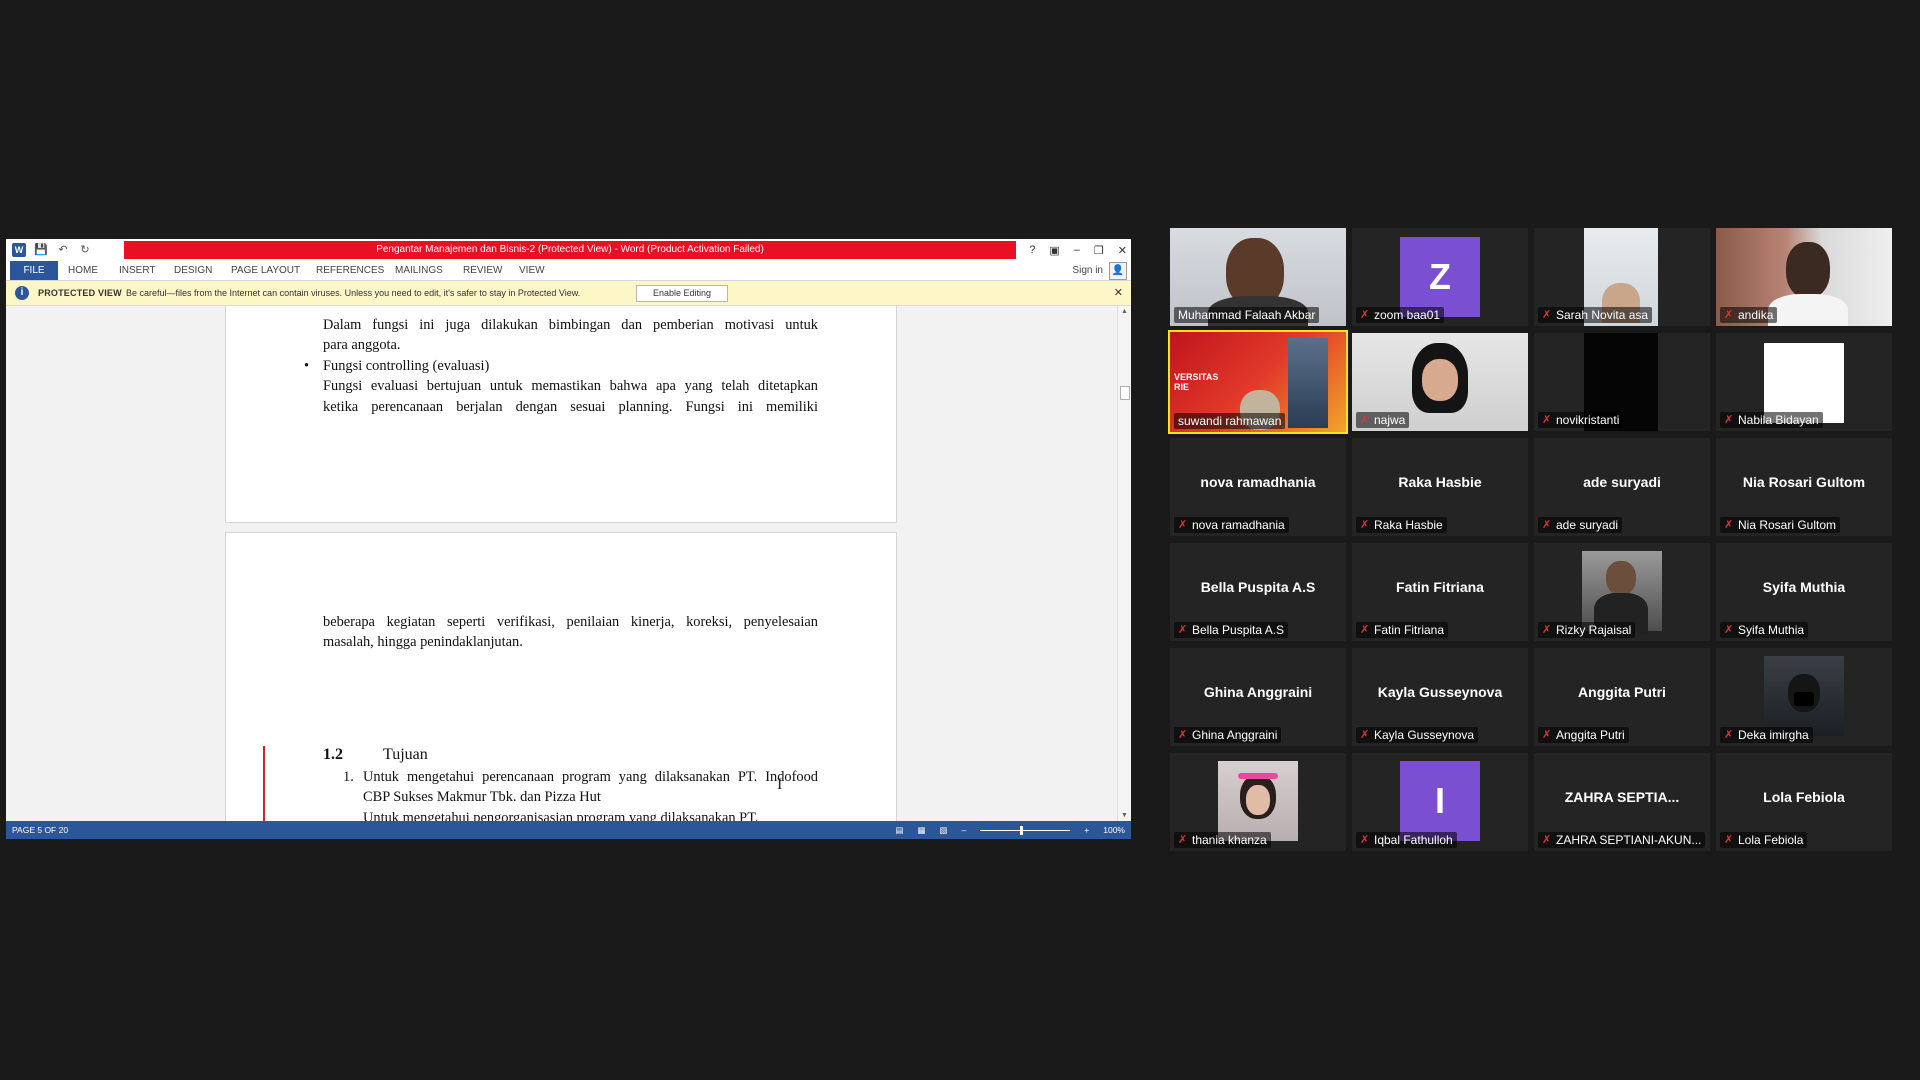  Describe the element at coordinates (1580, 525) in the screenshot. I see `participant-name: ✗ ade suryadi` at that location.